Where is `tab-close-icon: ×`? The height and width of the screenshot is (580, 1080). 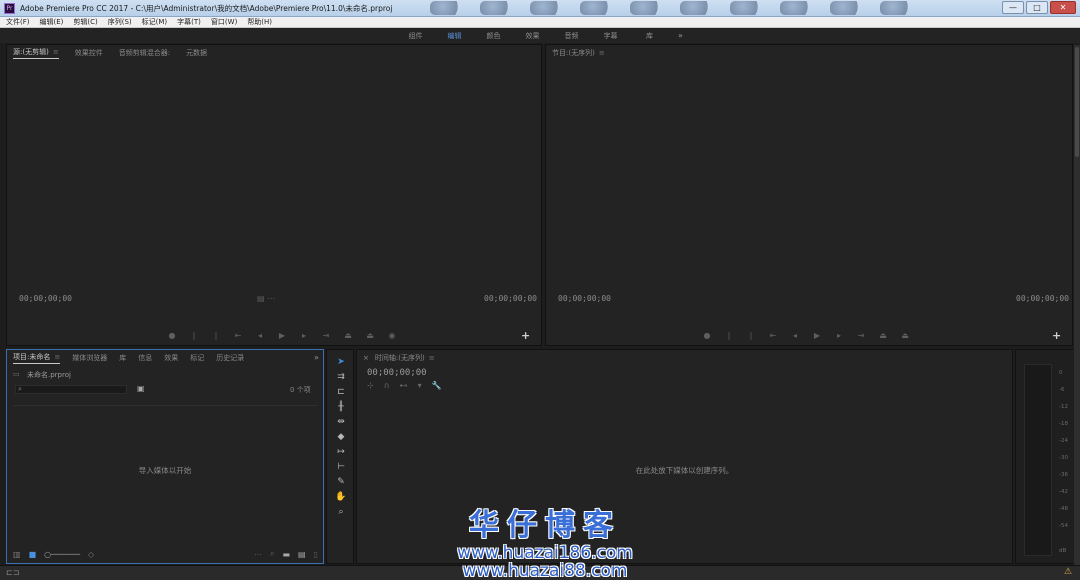 tab-close-icon: × is located at coordinates (366, 358).